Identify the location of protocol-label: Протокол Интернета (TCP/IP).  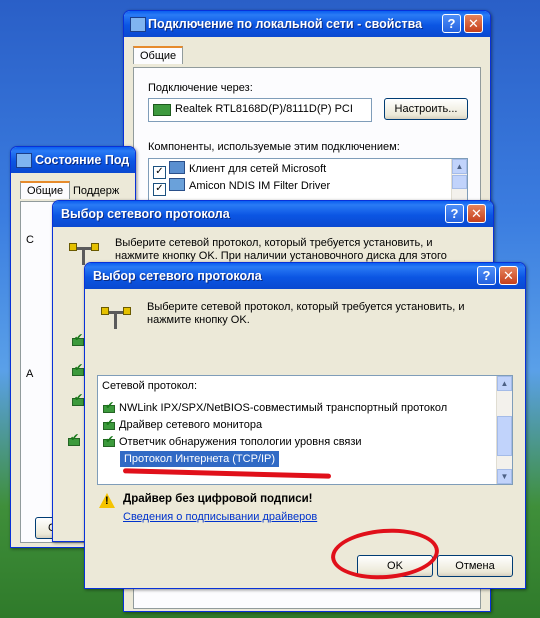
(200, 459).